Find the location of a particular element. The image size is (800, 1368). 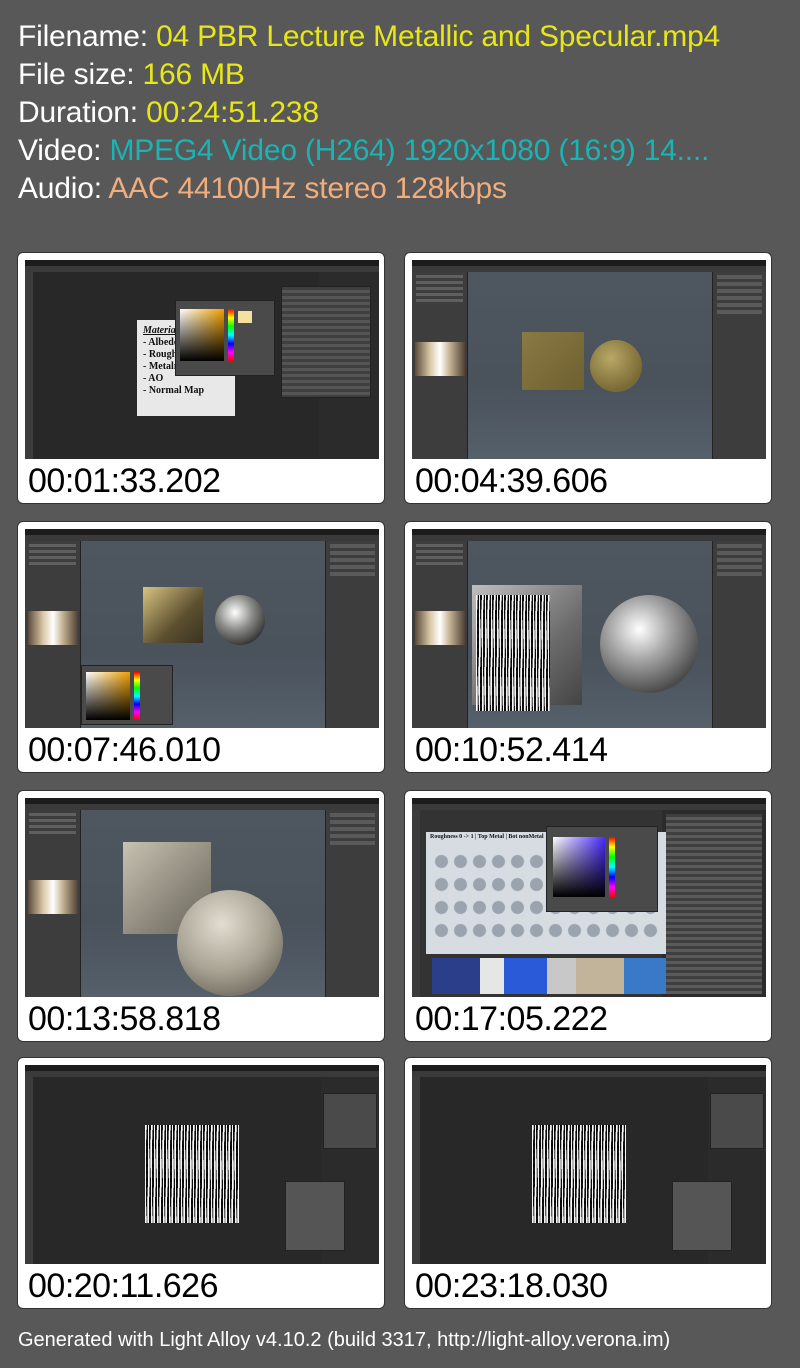

audio-line: Audio: AAC 44100Hz stereo 128kbps is located at coordinates (403, 189).